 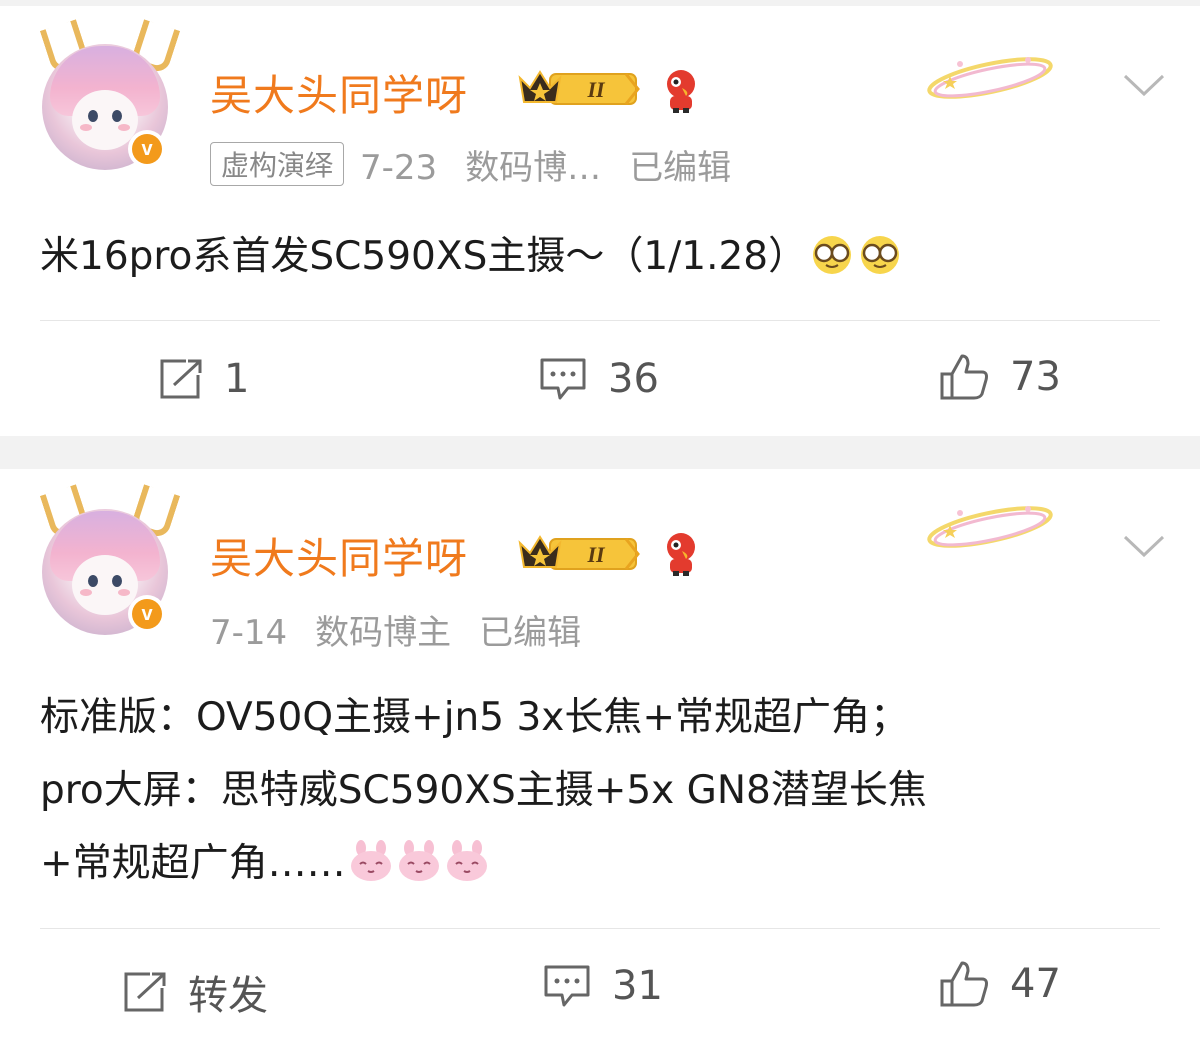 I want to click on post-meta: 7-14 数码博主 已编辑, so click(x=395, y=629).